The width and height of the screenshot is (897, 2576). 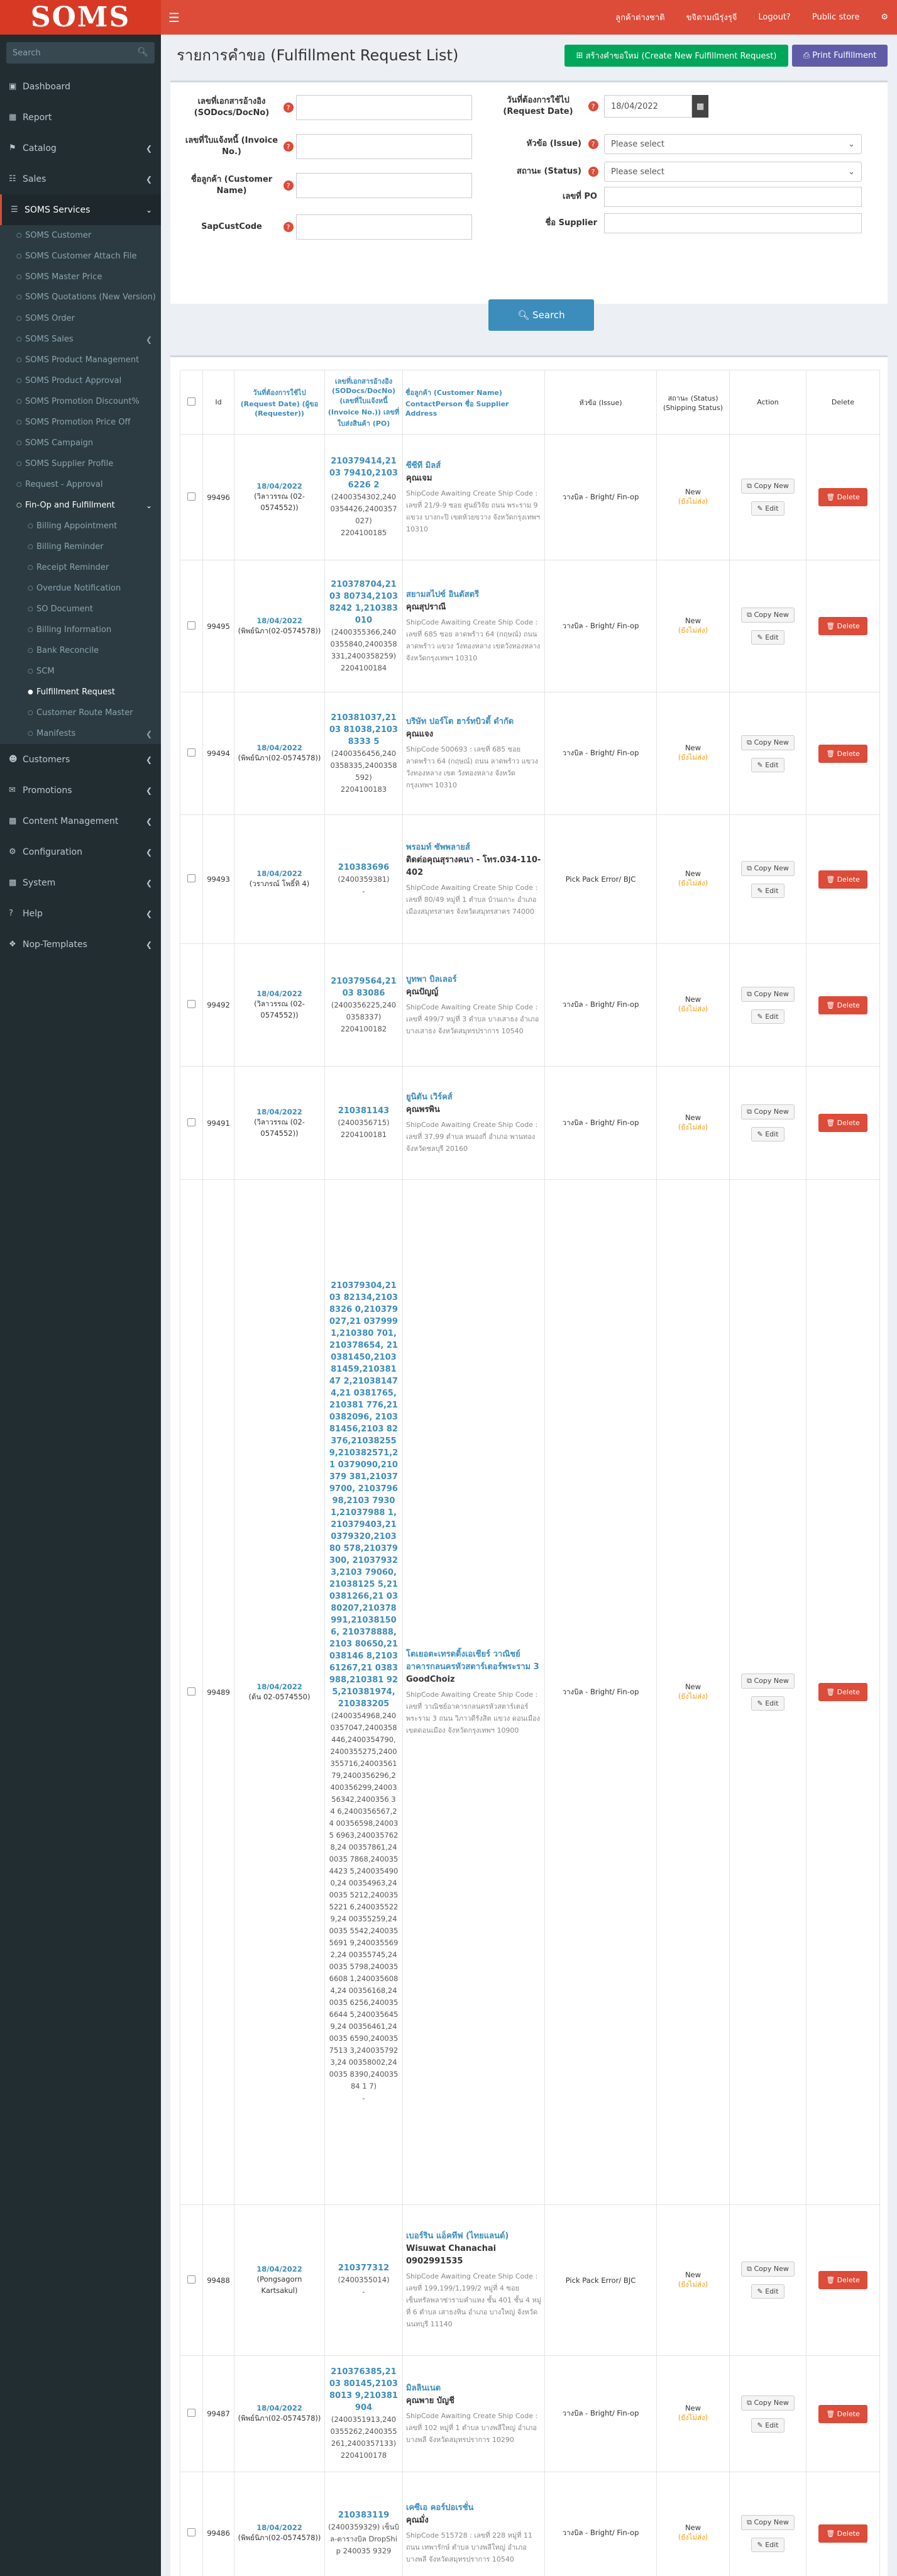 What do you see at coordinates (174, 17) in the screenshot?
I see `sidebar-toggle-icon: ☰` at bounding box center [174, 17].